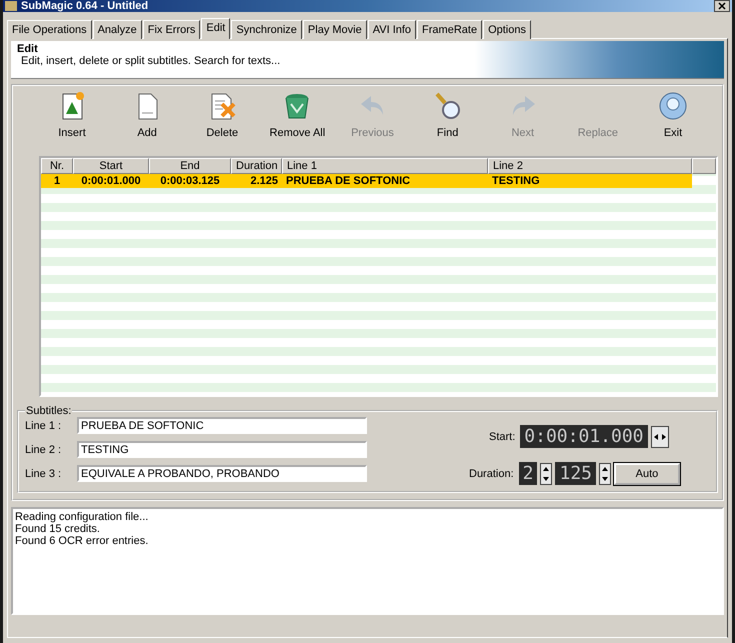  Describe the element at coordinates (647, 473) in the screenshot. I see `auto-button: Auto` at that location.